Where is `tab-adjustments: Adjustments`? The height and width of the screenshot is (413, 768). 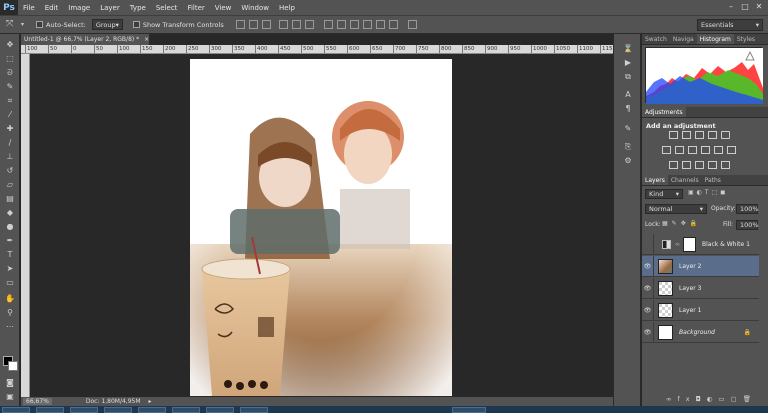
tab-adjustments: Adjustments is located at coordinates (664, 112).